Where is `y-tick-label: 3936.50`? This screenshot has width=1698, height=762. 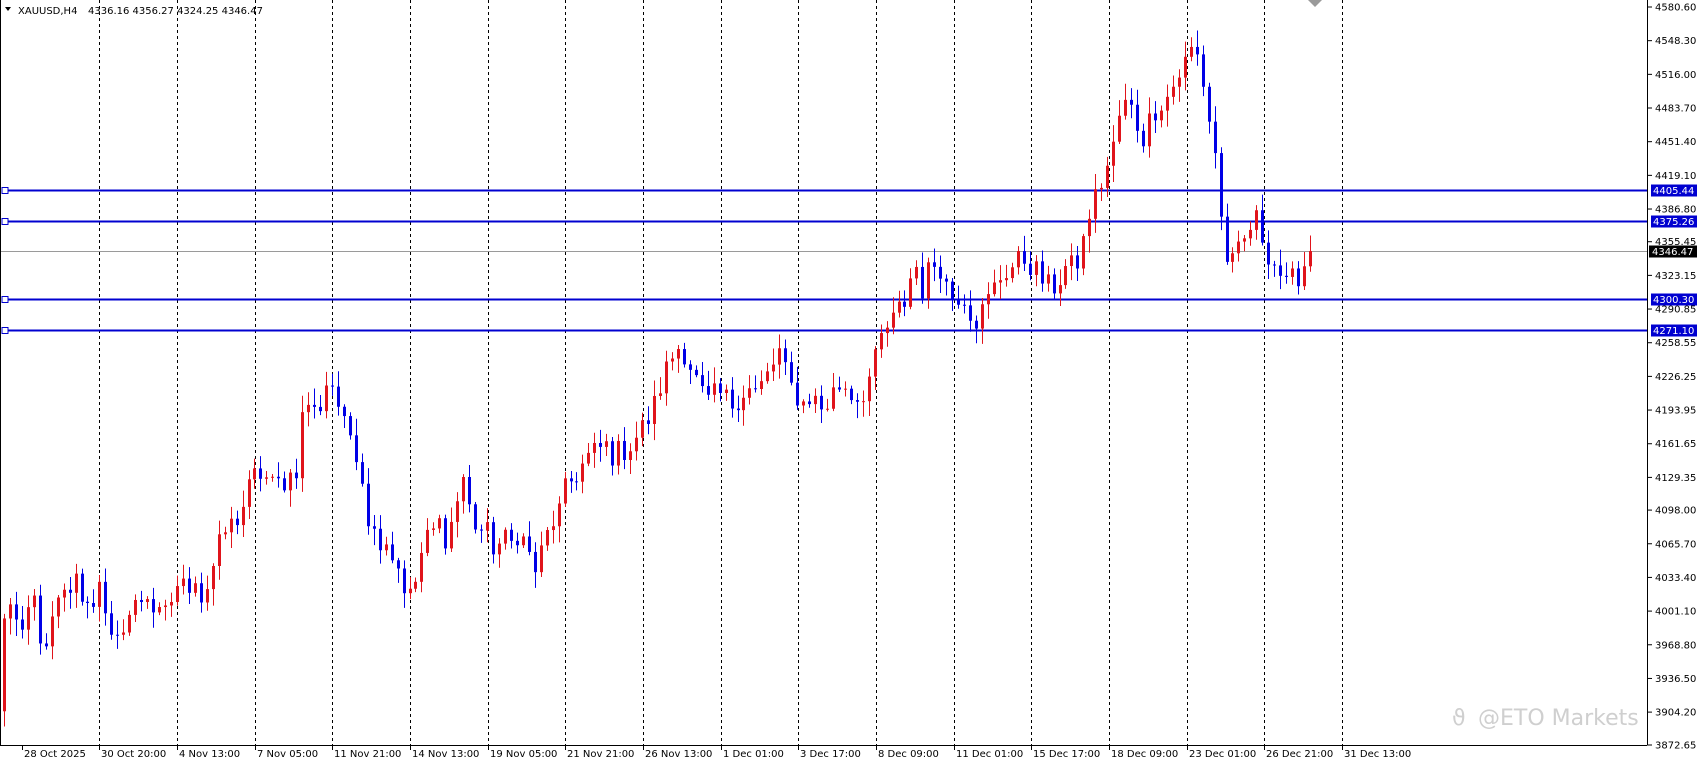
y-tick-label: 3936.50 is located at coordinates (1675, 679).